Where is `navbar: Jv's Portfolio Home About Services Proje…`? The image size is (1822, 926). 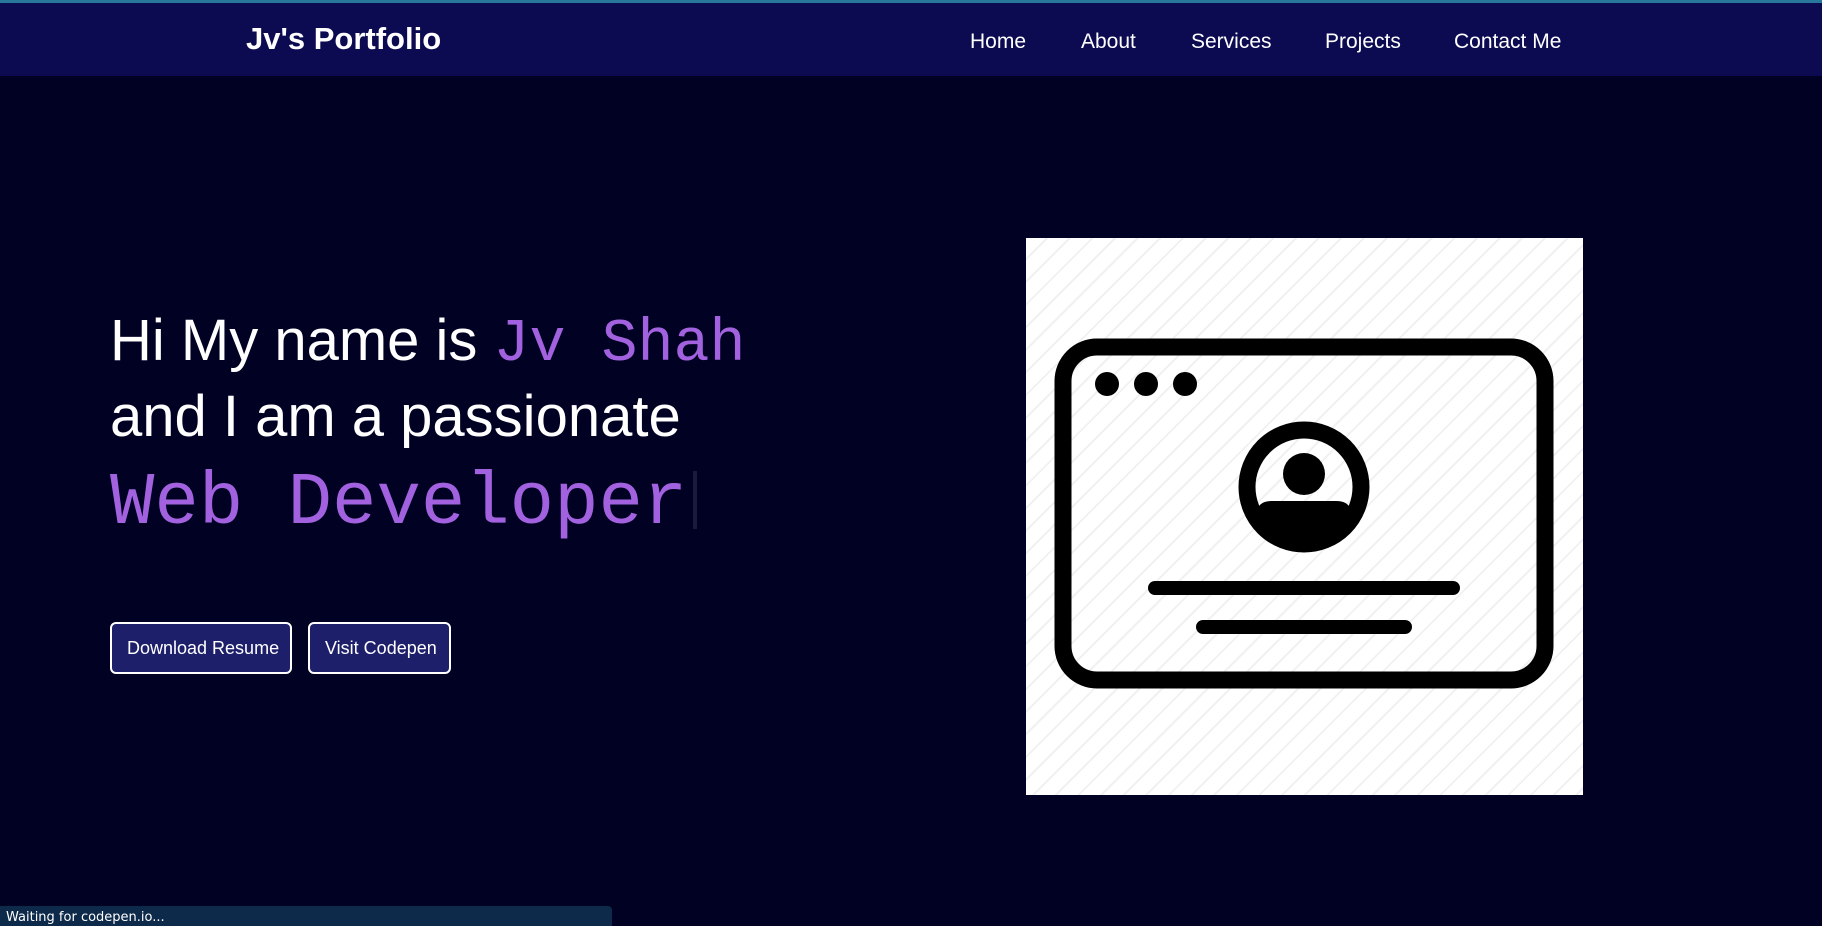 navbar: Jv's Portfolio Home About Services Proje… is located at coordinates (911, 39).